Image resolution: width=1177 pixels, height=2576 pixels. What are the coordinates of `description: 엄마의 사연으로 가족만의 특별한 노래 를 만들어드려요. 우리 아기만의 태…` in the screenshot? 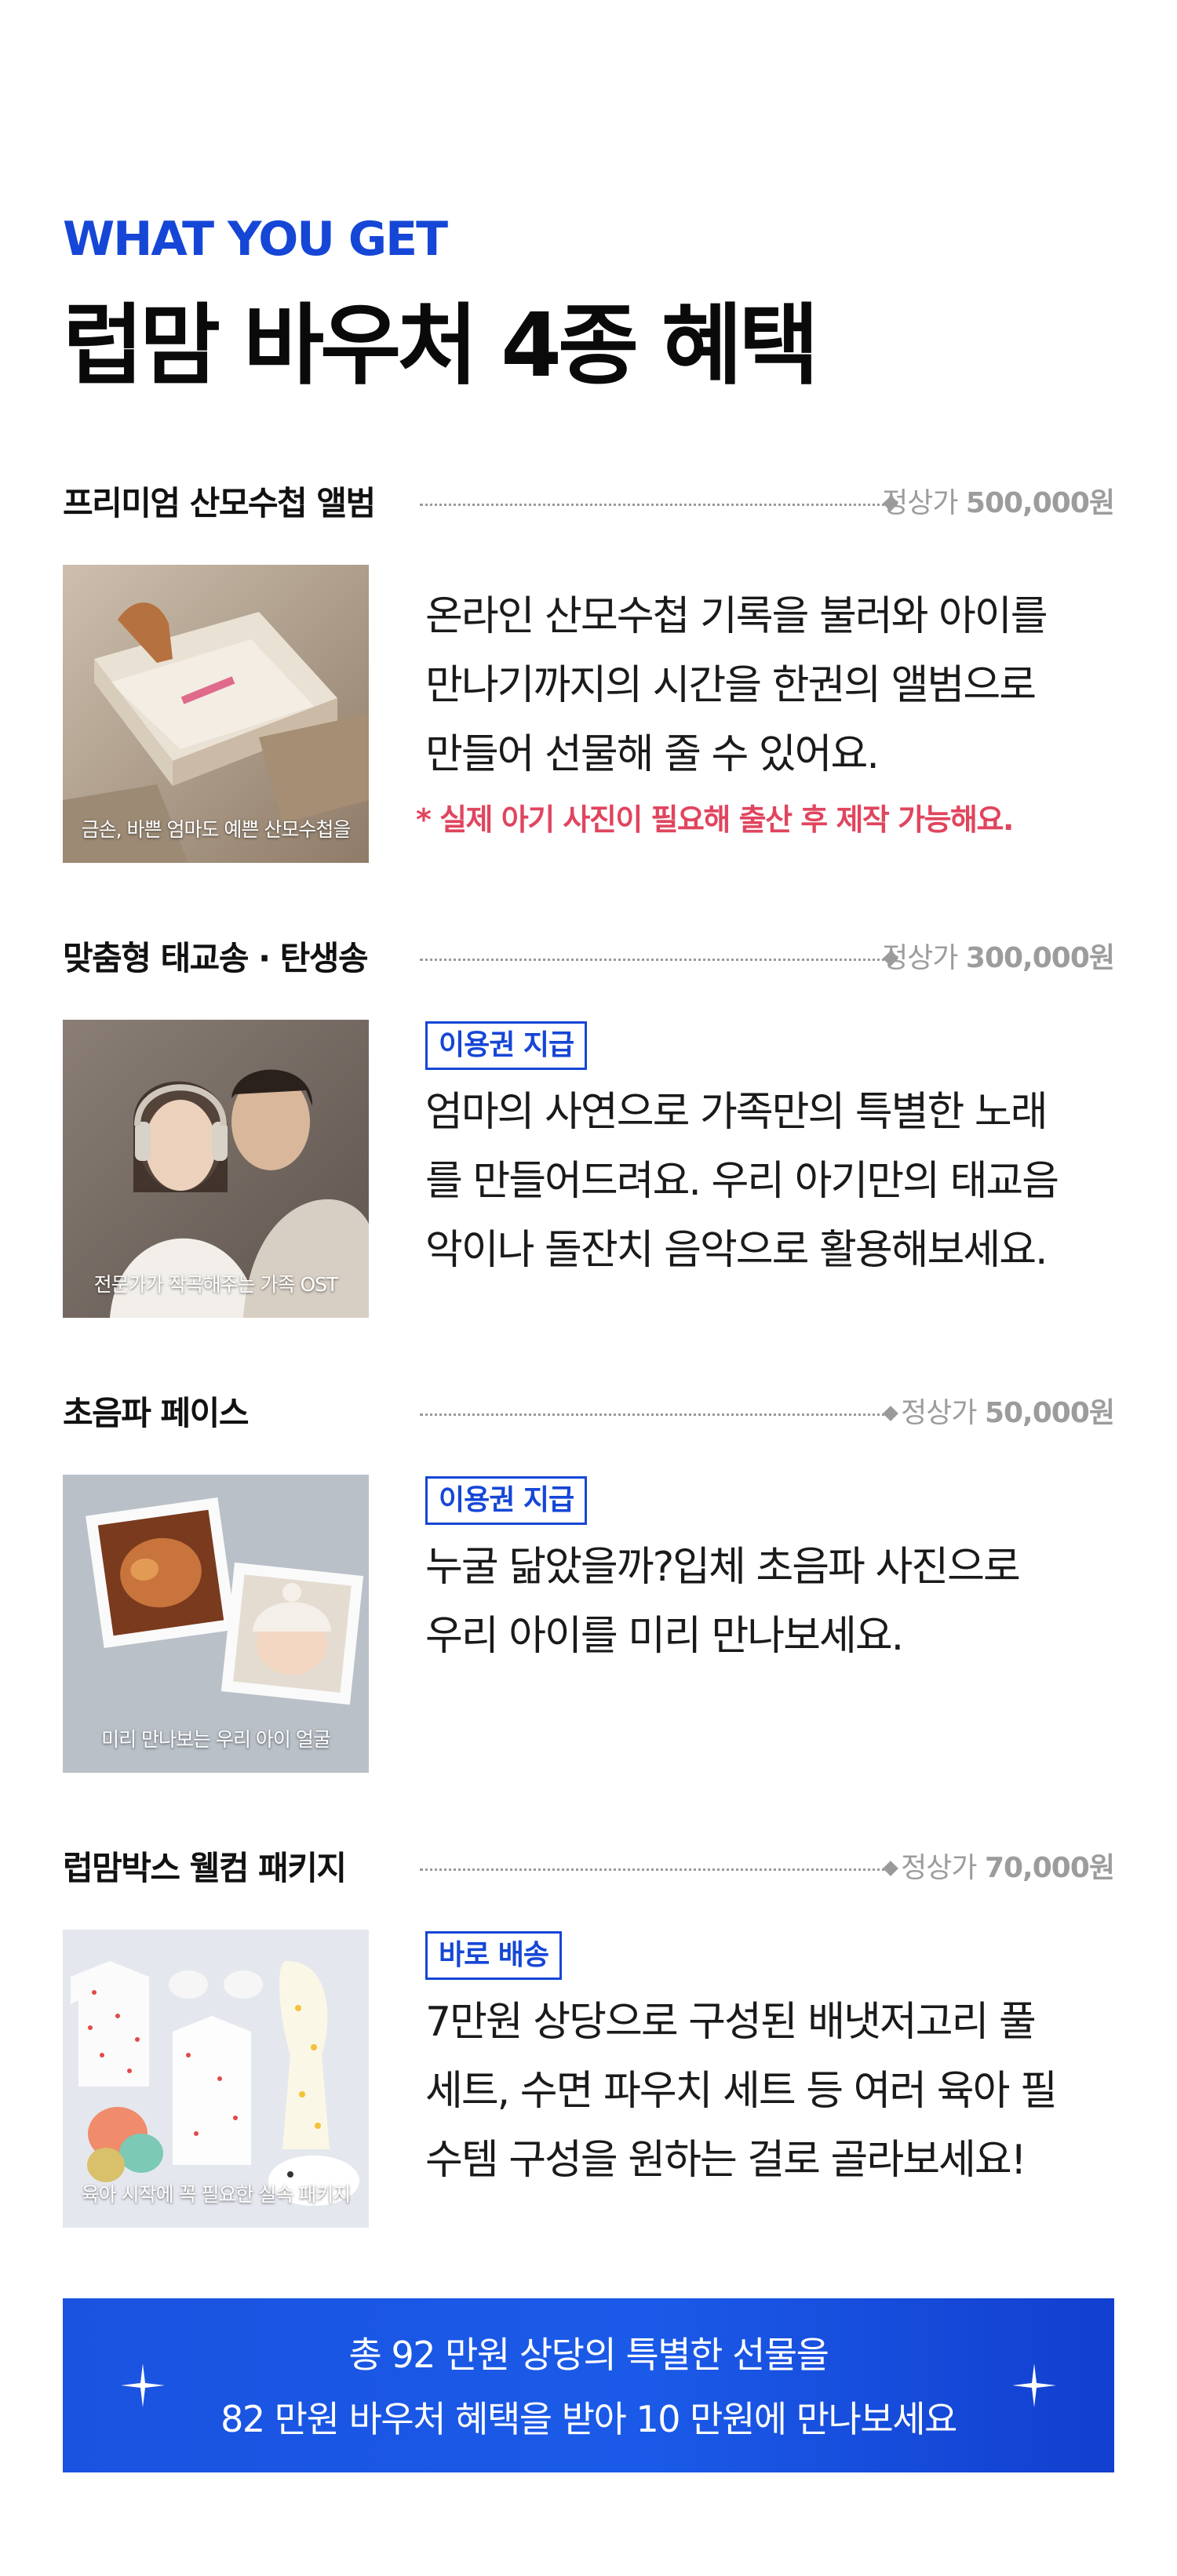 It's located at (769, 1181).